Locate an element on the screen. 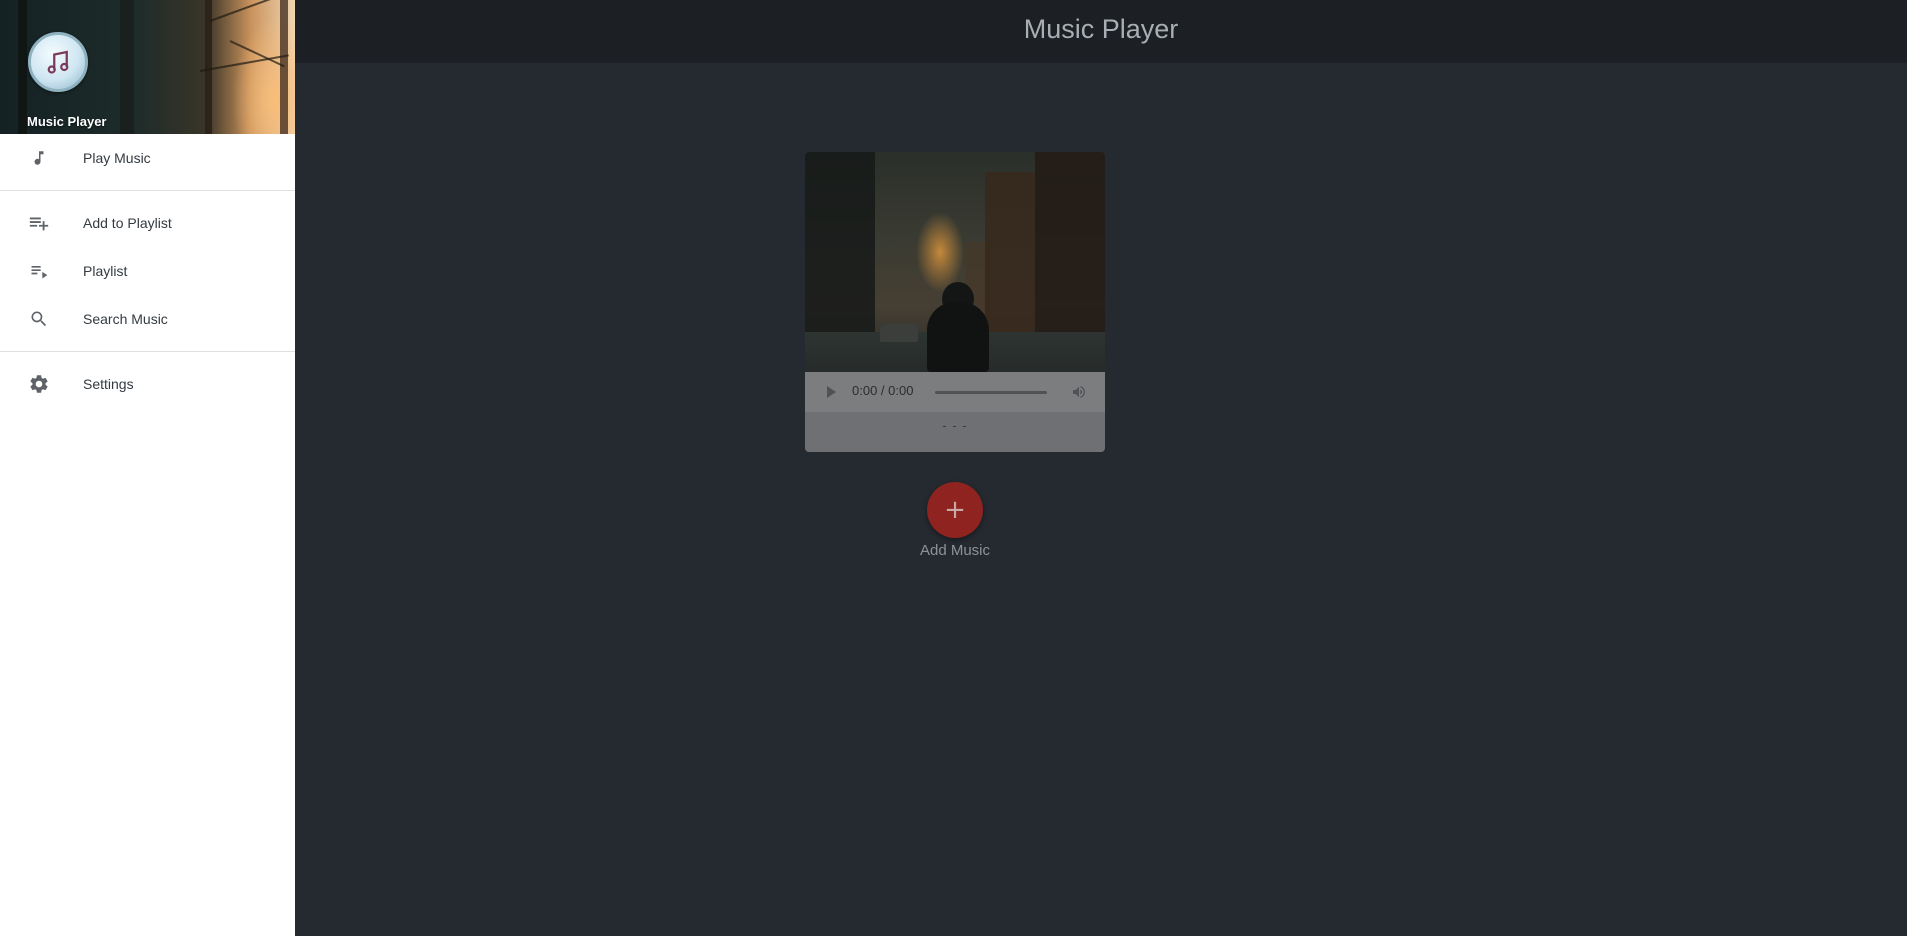 The width and height of the screenshot is (1907, 936). nav-item-settings: Settings is located at coordinates (147, 384).